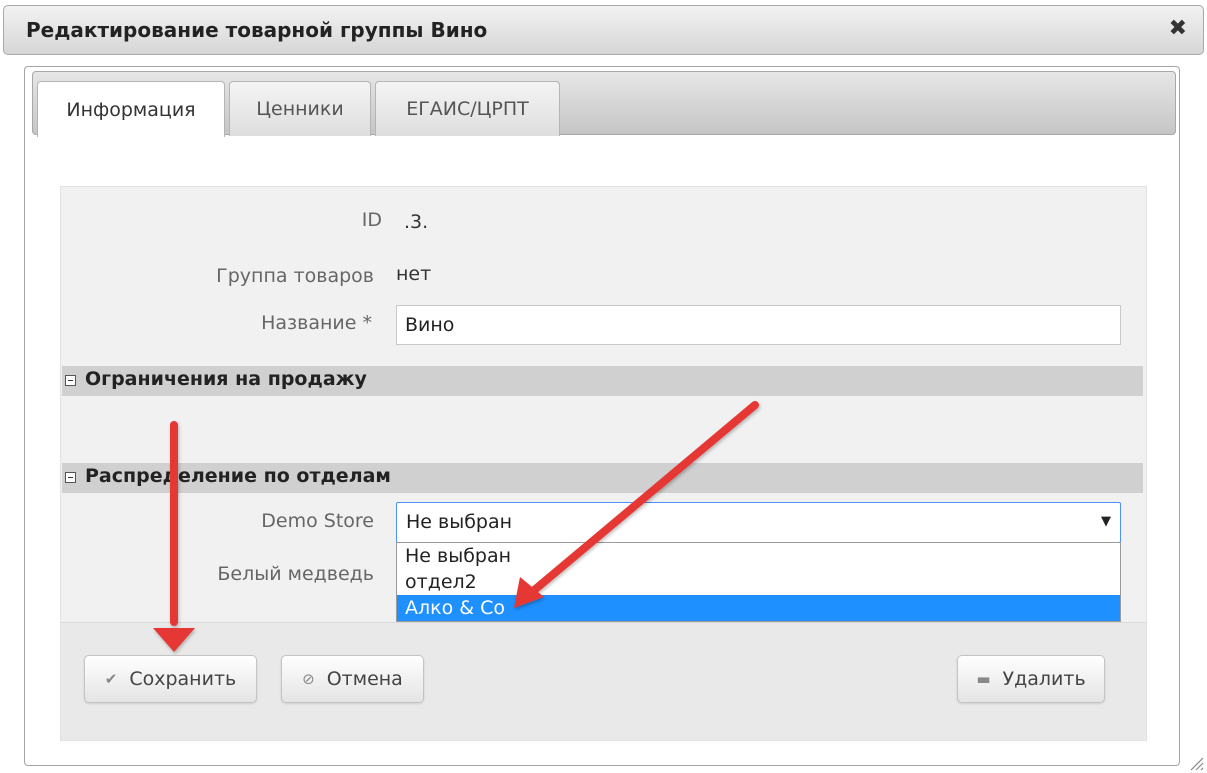  I want to click on section-sales-restrictions: Ограничения на продажу, so click(602, 381).